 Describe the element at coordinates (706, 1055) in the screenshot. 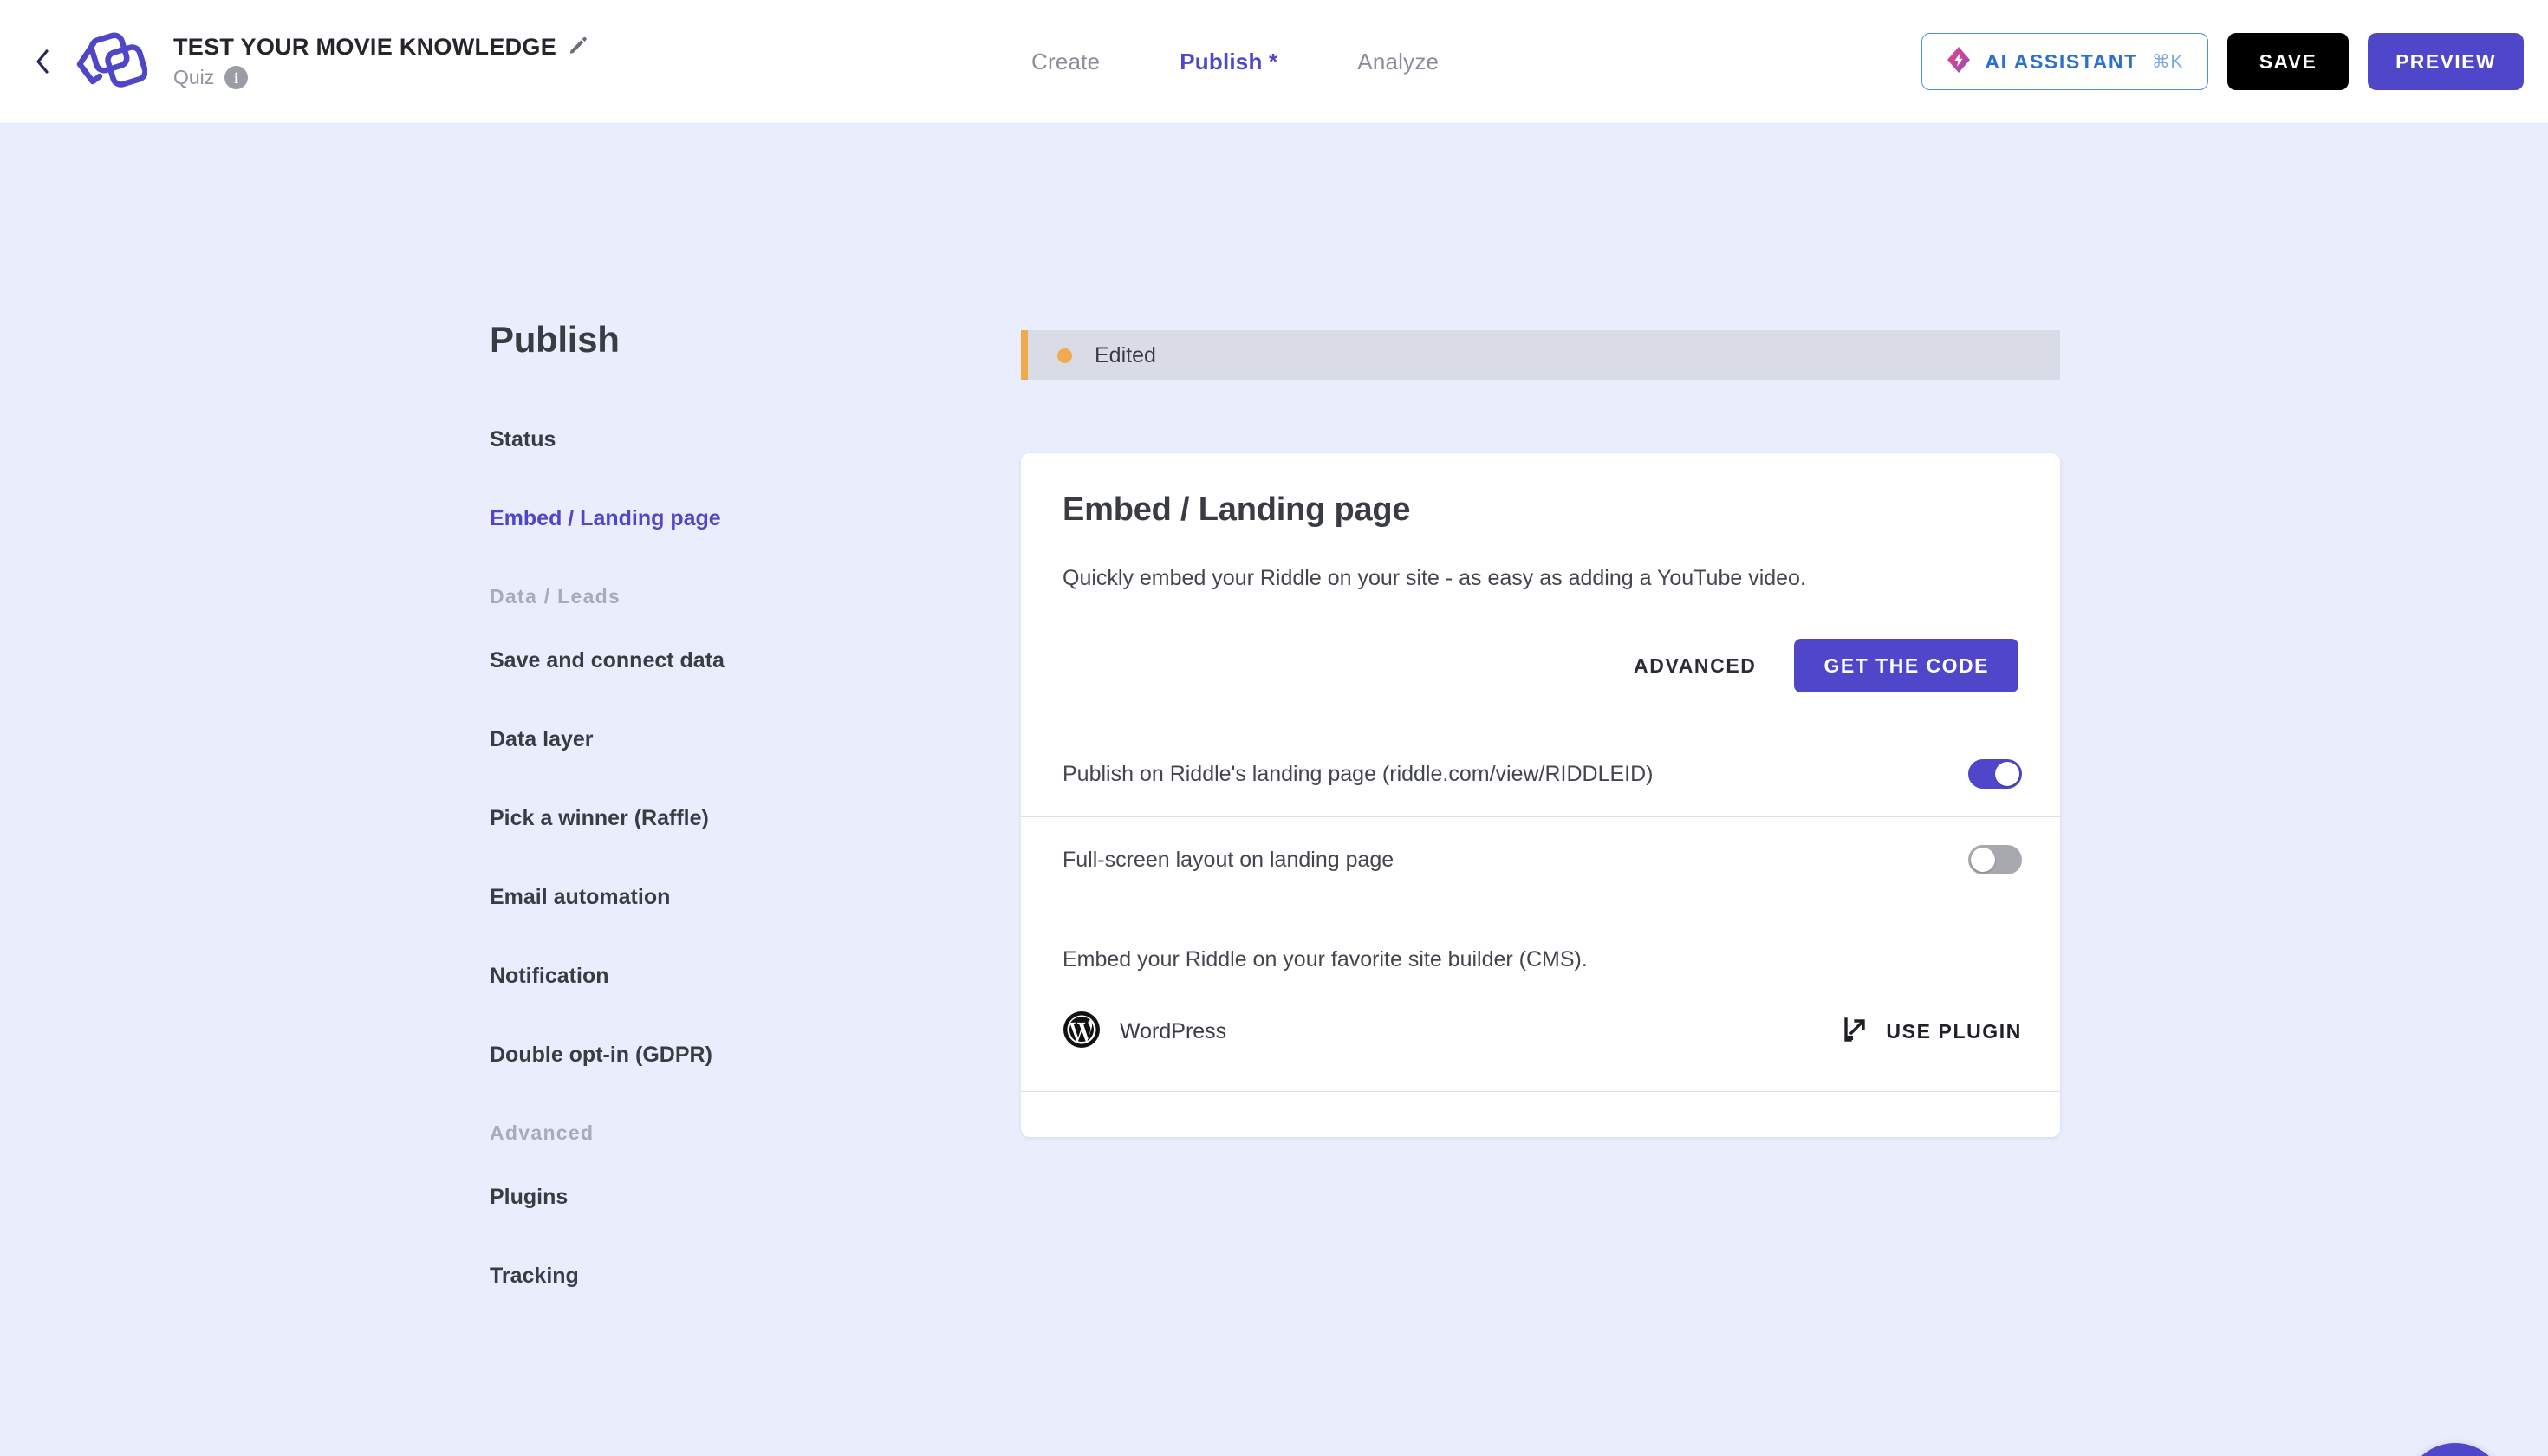

I see `sidebar-item-double-opt-in: Double opt-in (GDPR)` at that location.